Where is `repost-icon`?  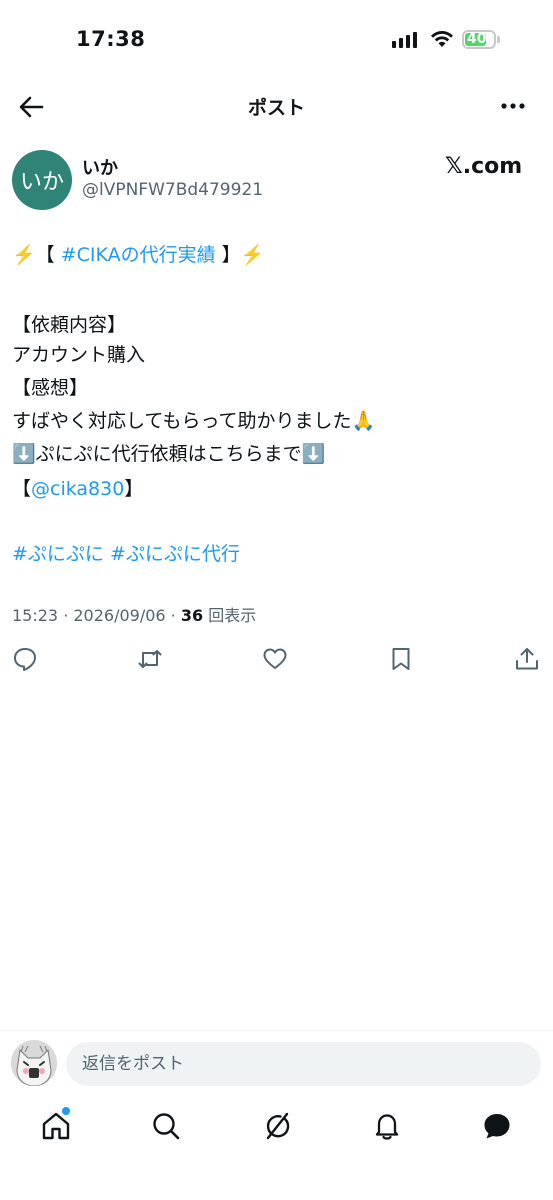
repost-icon is located at coordinates (150, 659).